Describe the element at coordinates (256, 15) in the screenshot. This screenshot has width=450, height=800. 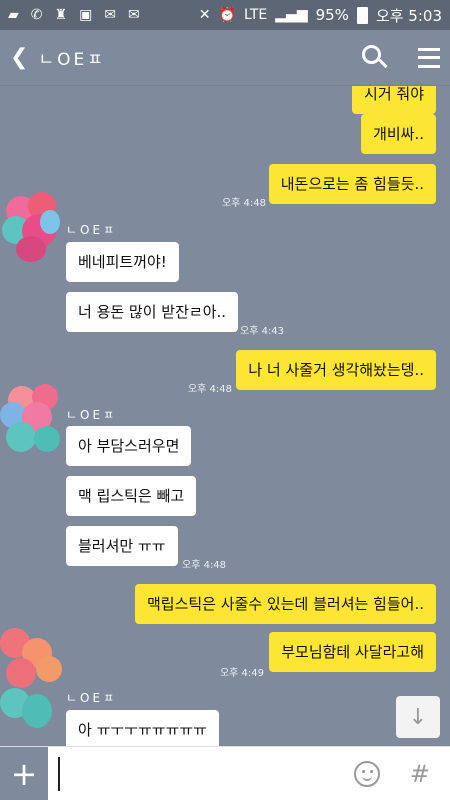
I see `lte-indicator: LTE` at that location.